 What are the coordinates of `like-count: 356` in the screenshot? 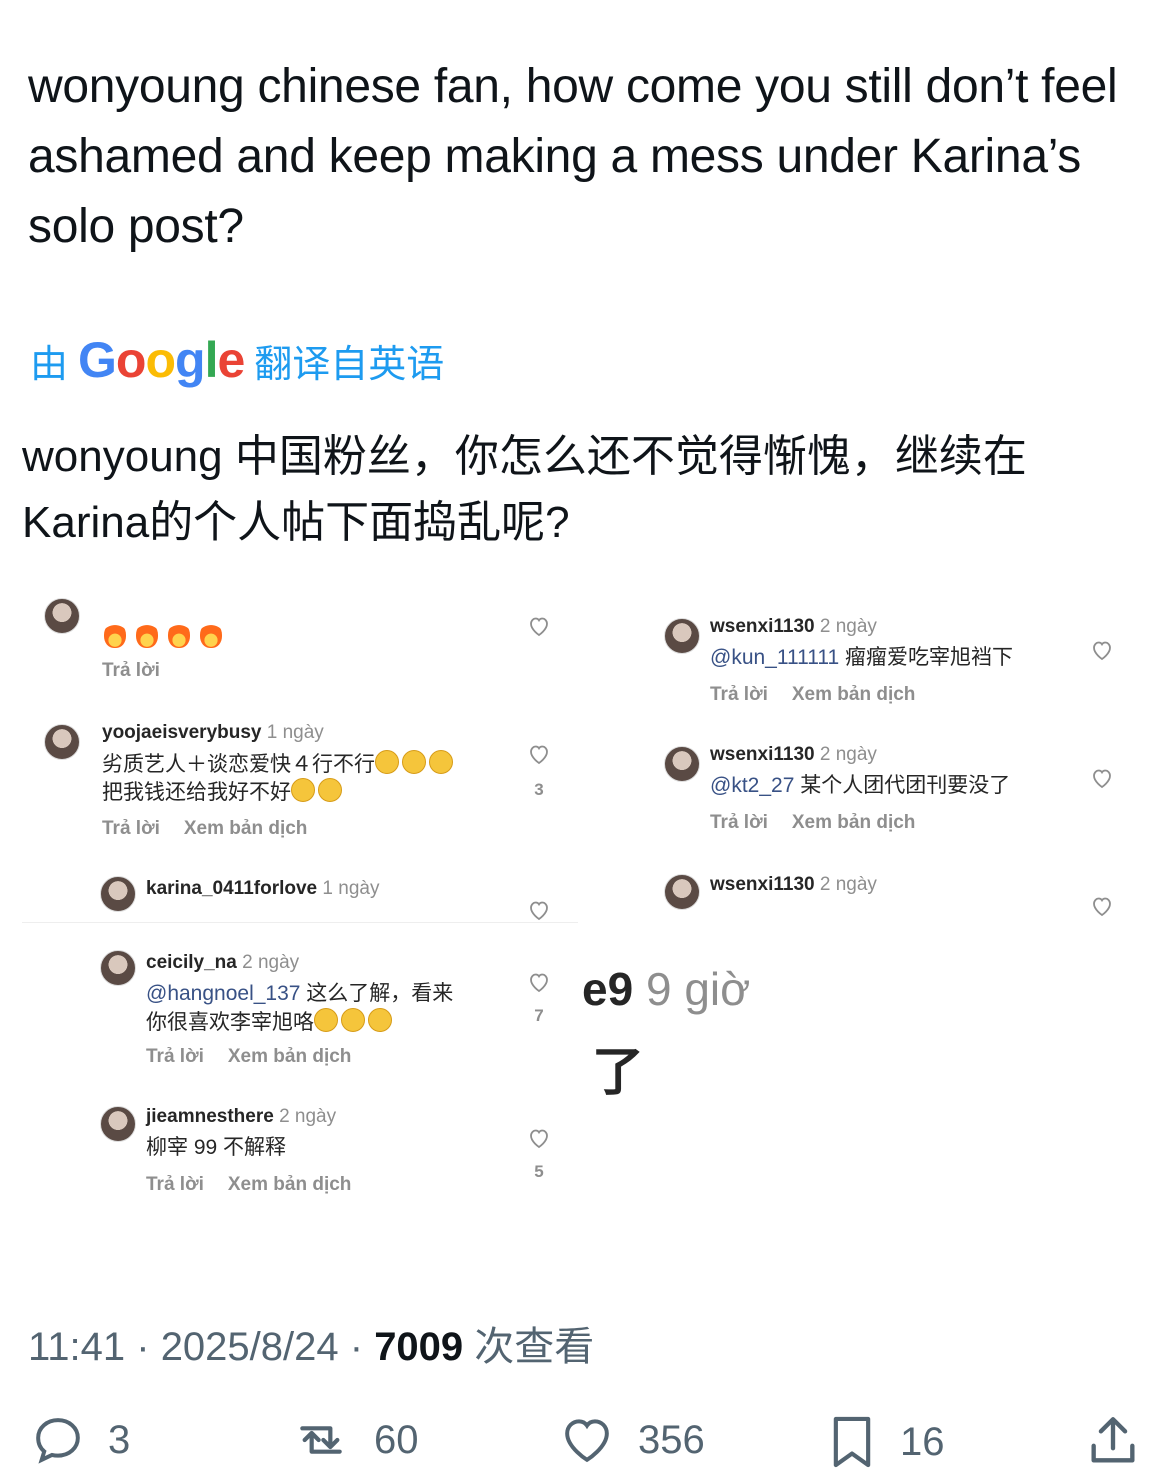 It's located at (671, 1439).